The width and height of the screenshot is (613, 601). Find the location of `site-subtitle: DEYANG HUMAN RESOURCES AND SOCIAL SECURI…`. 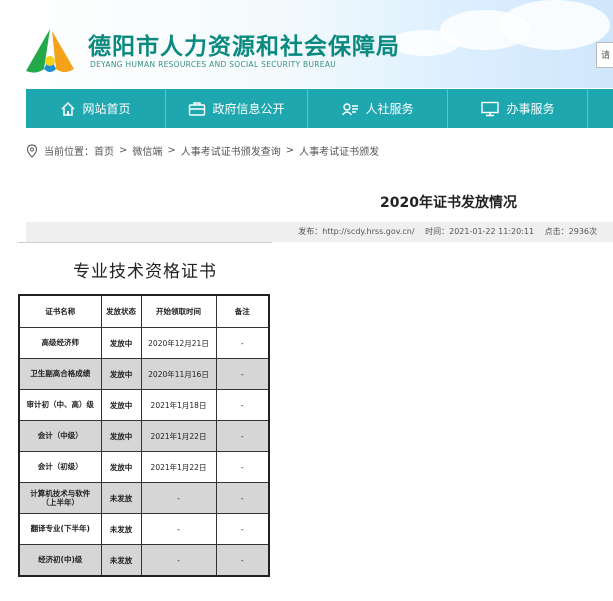

site-subtitle: DEYANG HUMAN RESOURCES AND SOCIAL SECURI… is located at coordinates (213, 64).